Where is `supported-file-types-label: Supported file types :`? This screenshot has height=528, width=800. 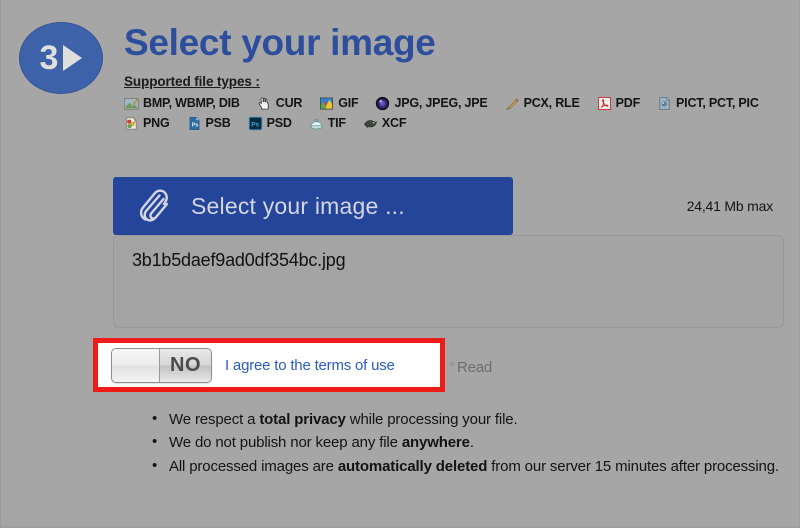
supported-file-types-label: Supported file types : is located at coordinates (192, 81).